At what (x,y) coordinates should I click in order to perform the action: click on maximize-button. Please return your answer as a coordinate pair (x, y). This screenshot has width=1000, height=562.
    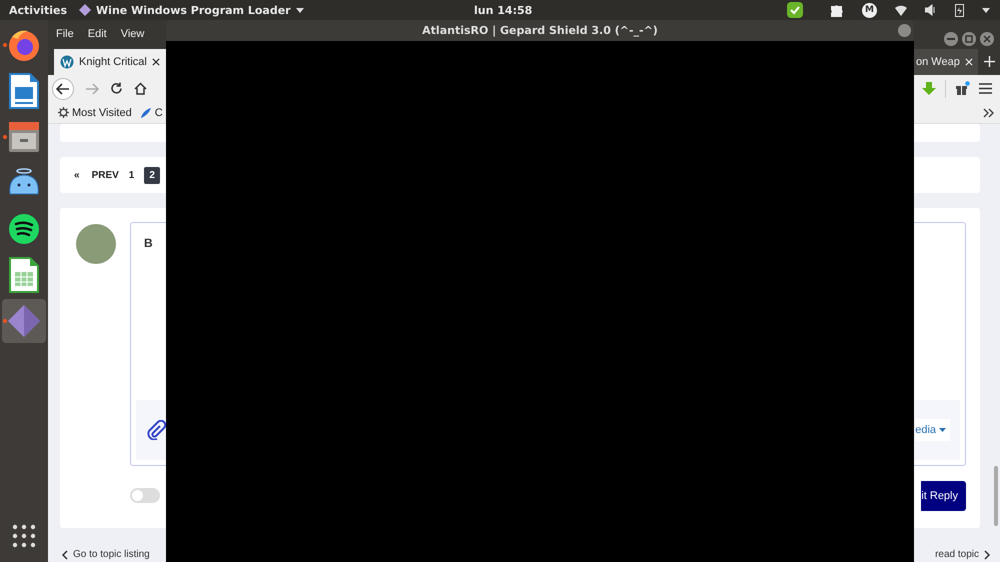
    Looking at the image, I should click on (969, 39).